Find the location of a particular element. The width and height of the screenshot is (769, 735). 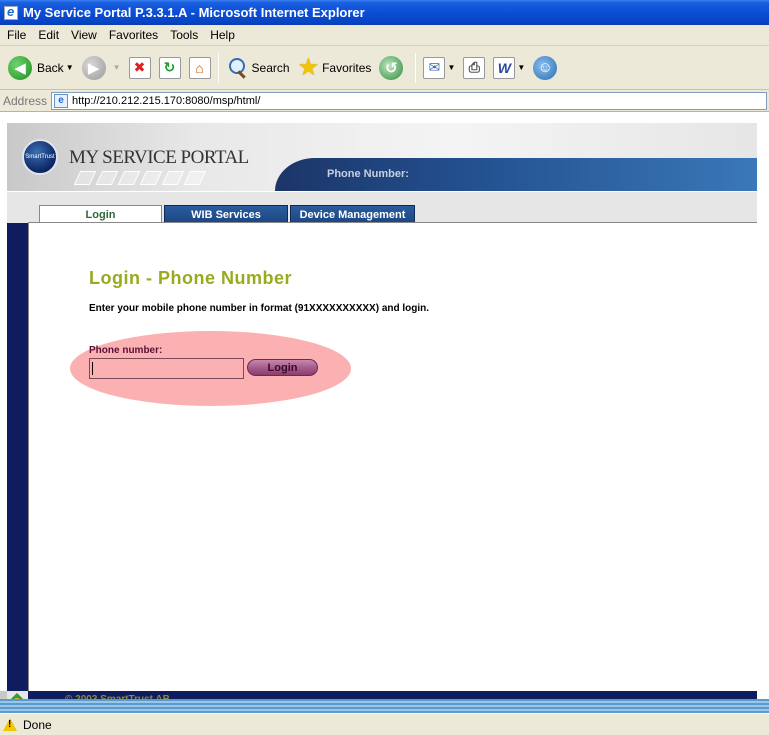

mail-icon: ✉ is located at coordinates (434, 67).